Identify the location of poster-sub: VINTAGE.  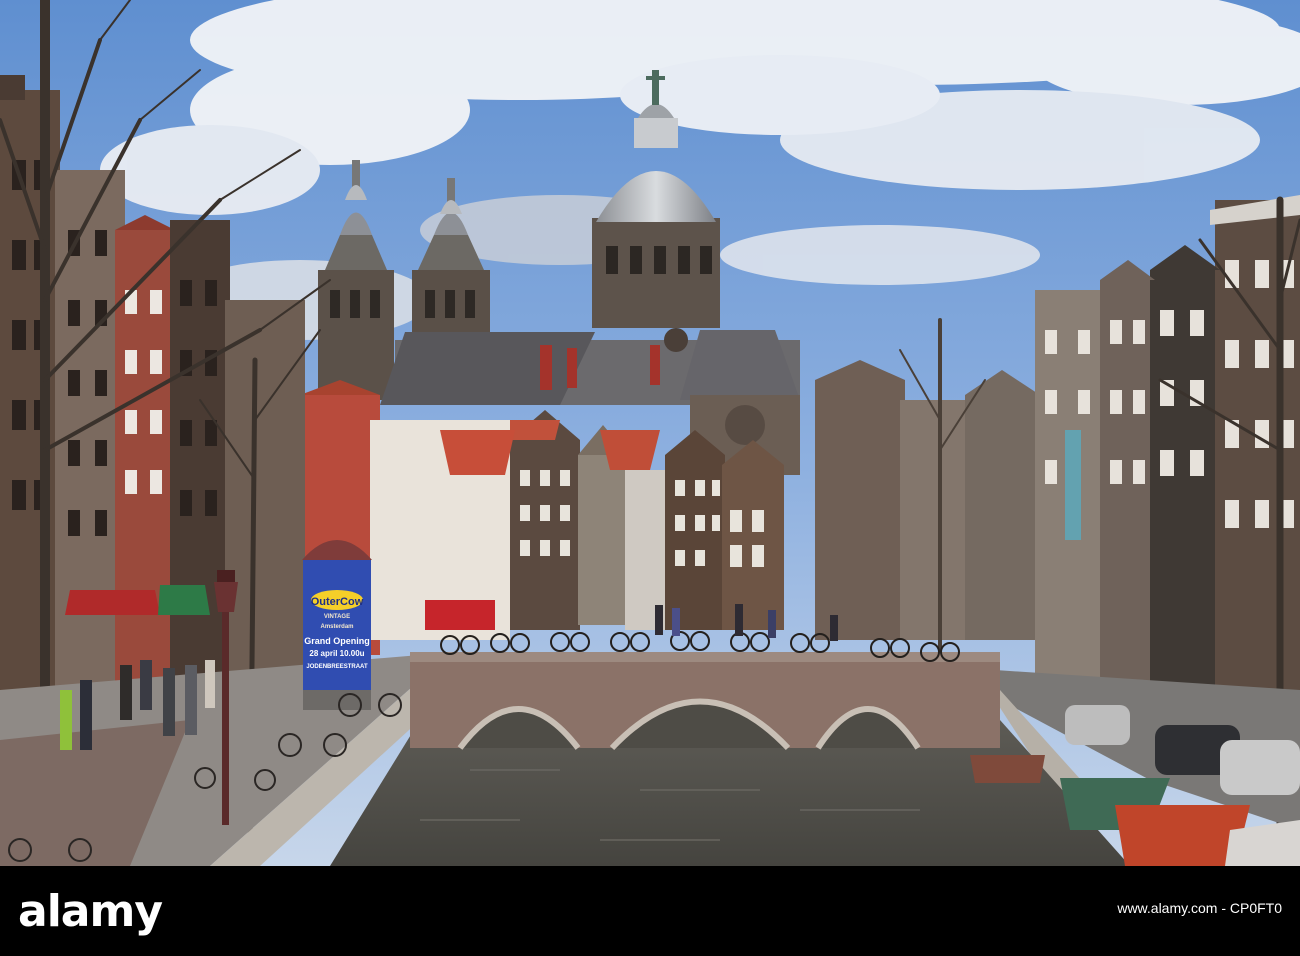
(337, 617).